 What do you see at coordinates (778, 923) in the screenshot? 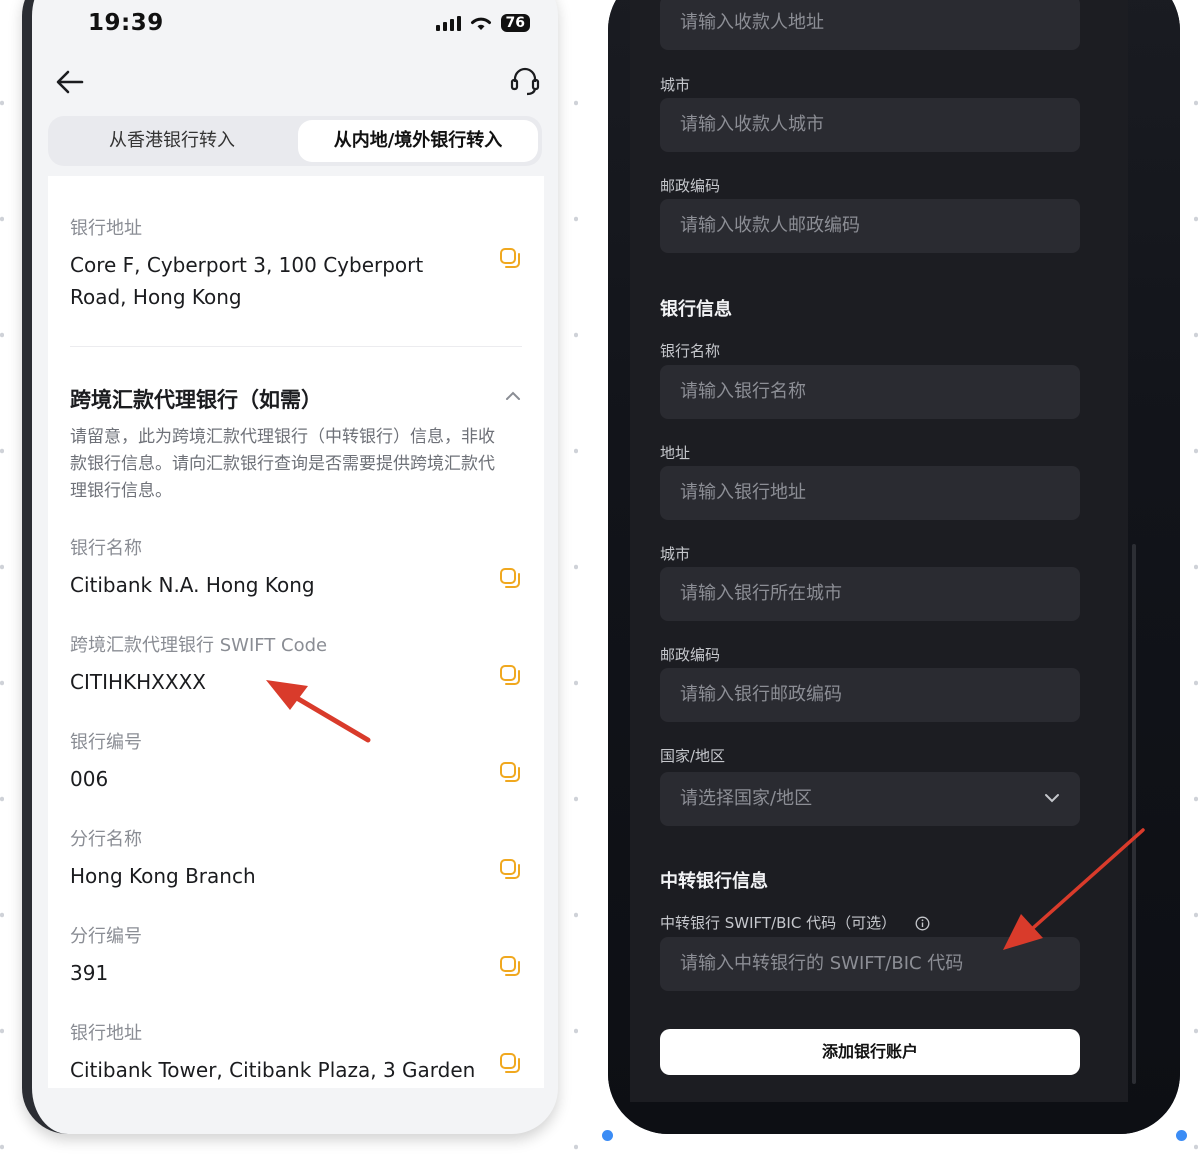
I see `intermediary-swift-label: 中转银行 SWIFT/BIC 代码（可选）` at bounding box center [778, 923].